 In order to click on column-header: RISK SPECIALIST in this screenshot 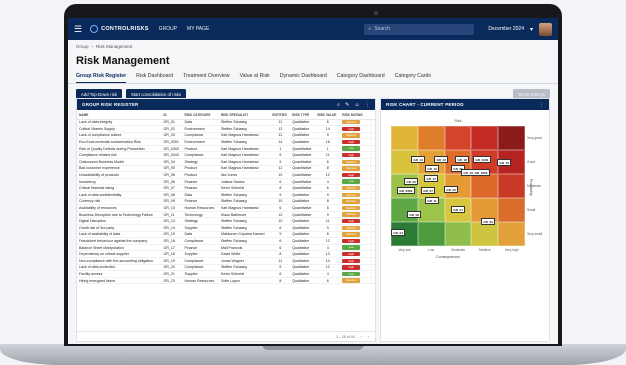, I will do `click(244, 115)`.